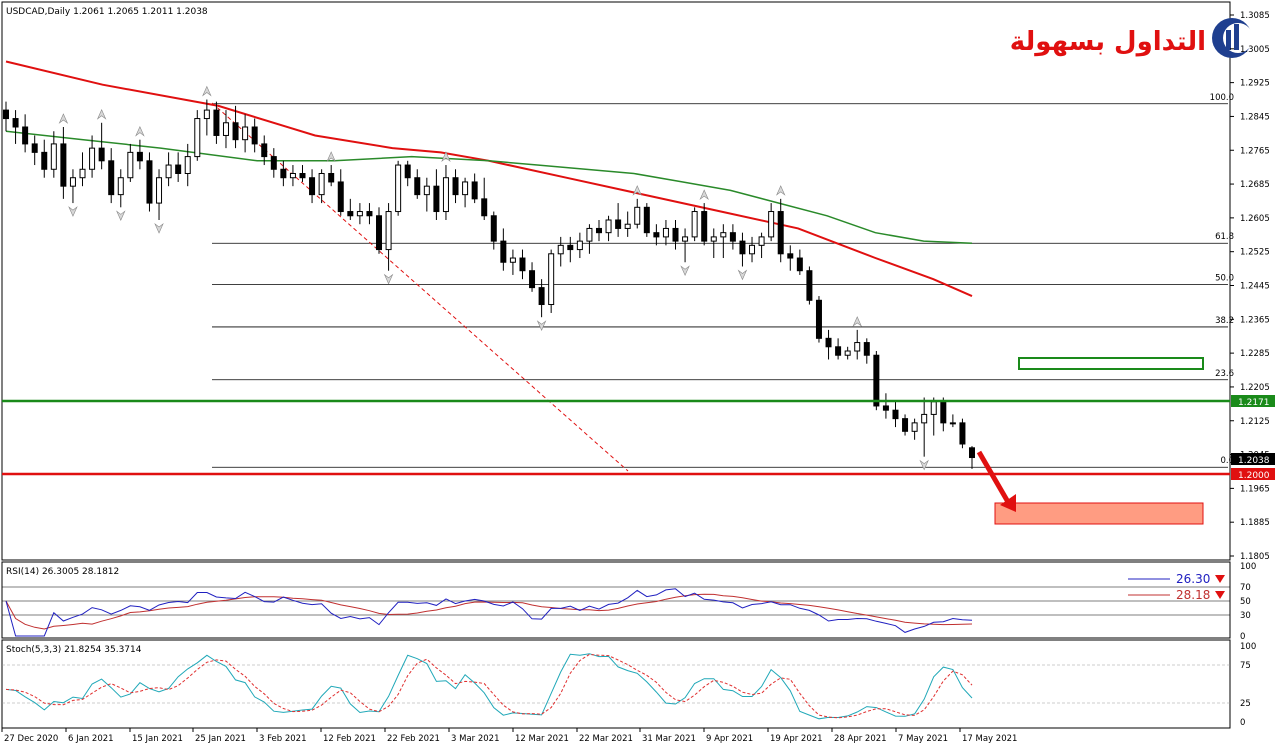 The image size is (1276, 752). What do you see at coordinates (1255, 219) in the screenshot?
I see `price-tick-label: 1.2605` at bounding box center [1255, 219].